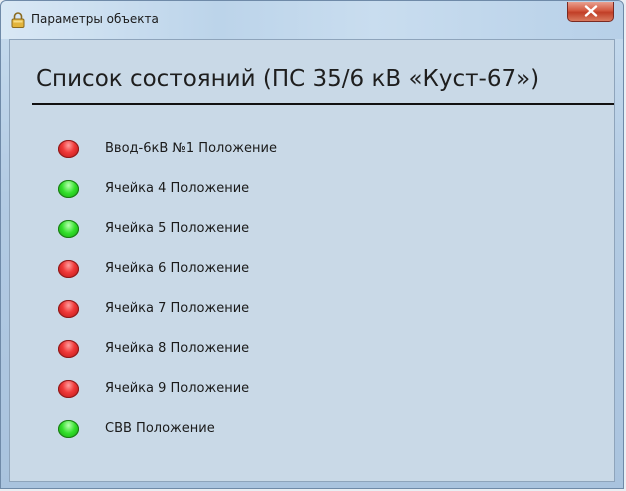 This screenshot has width=626, height=491. Describe the element at coordinates (191, 148) in the screenshot. I see `state-label: Ввод-6кВ №1 Положение` at that location.